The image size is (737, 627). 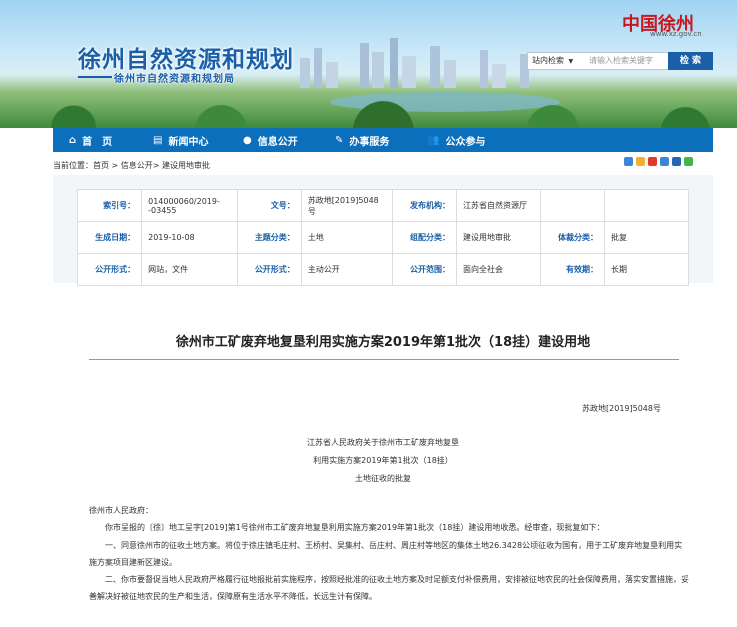 I want to click on form2-value: 主动公开, so click(x=346, y=269).